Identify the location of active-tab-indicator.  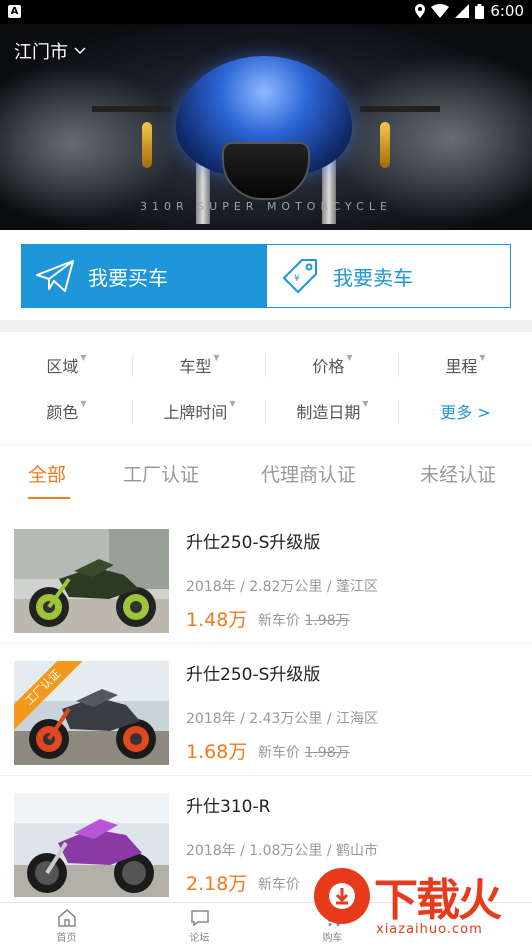
(49, 498).